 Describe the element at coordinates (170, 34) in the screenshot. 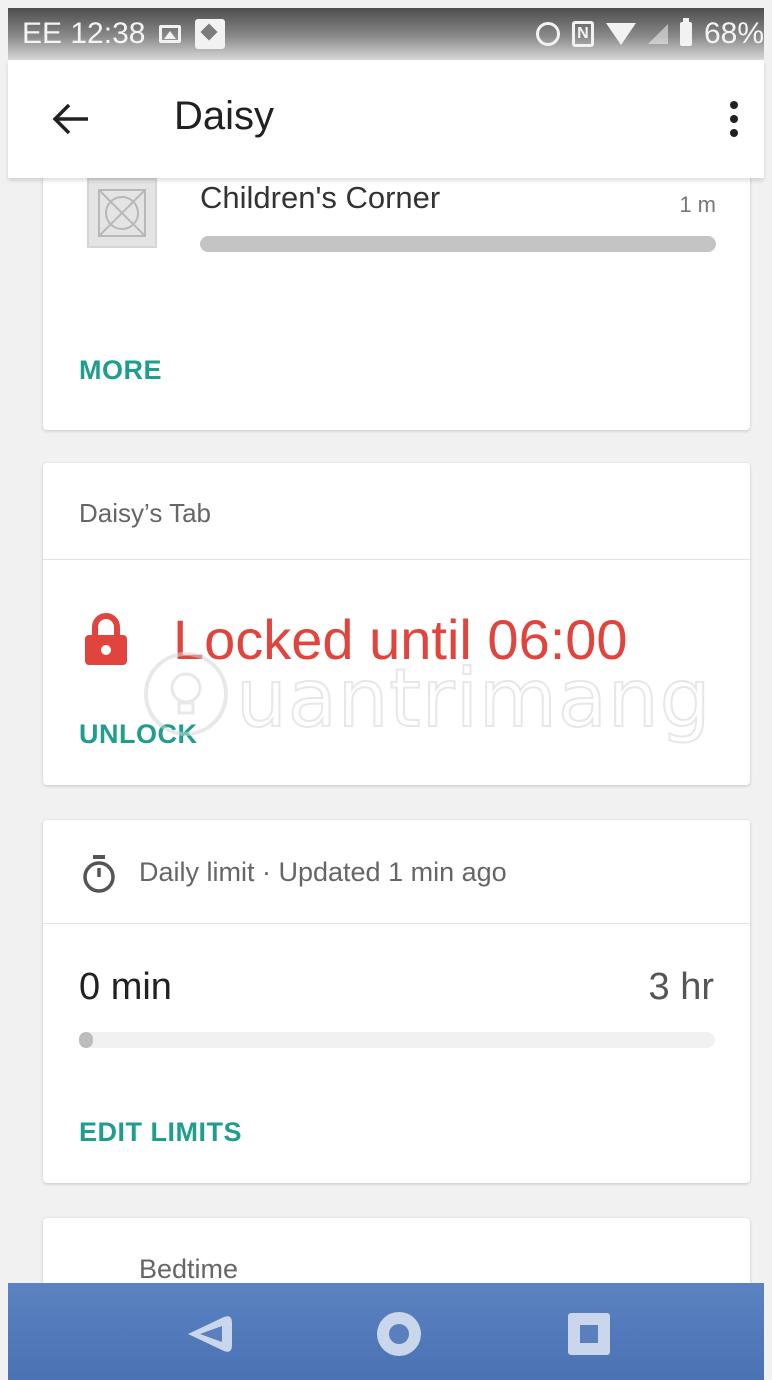

I see `image-icon` at that location.